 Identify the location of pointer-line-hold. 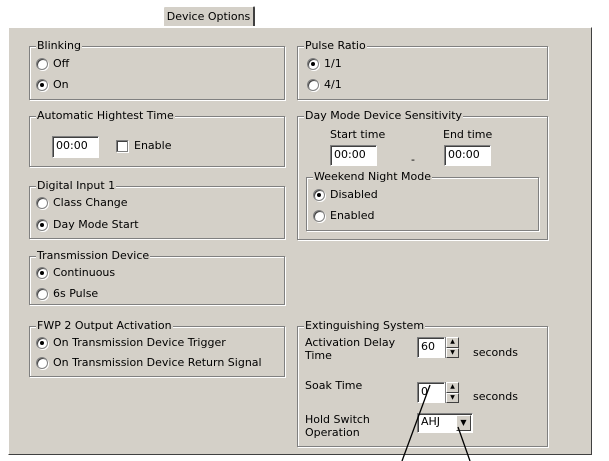
(464, 443).